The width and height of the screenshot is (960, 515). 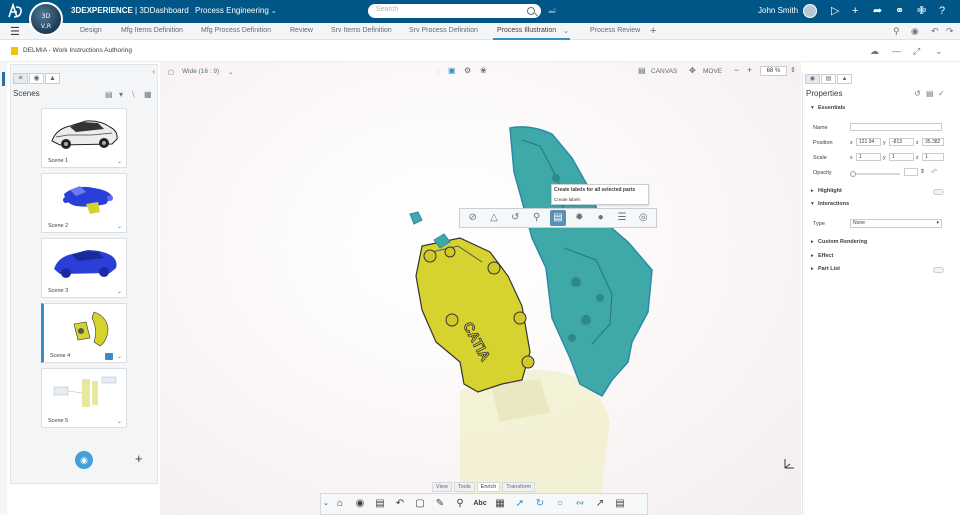 I want to click on scene-card-4: Scene 4 ⌄, so click(x=84, y=333).